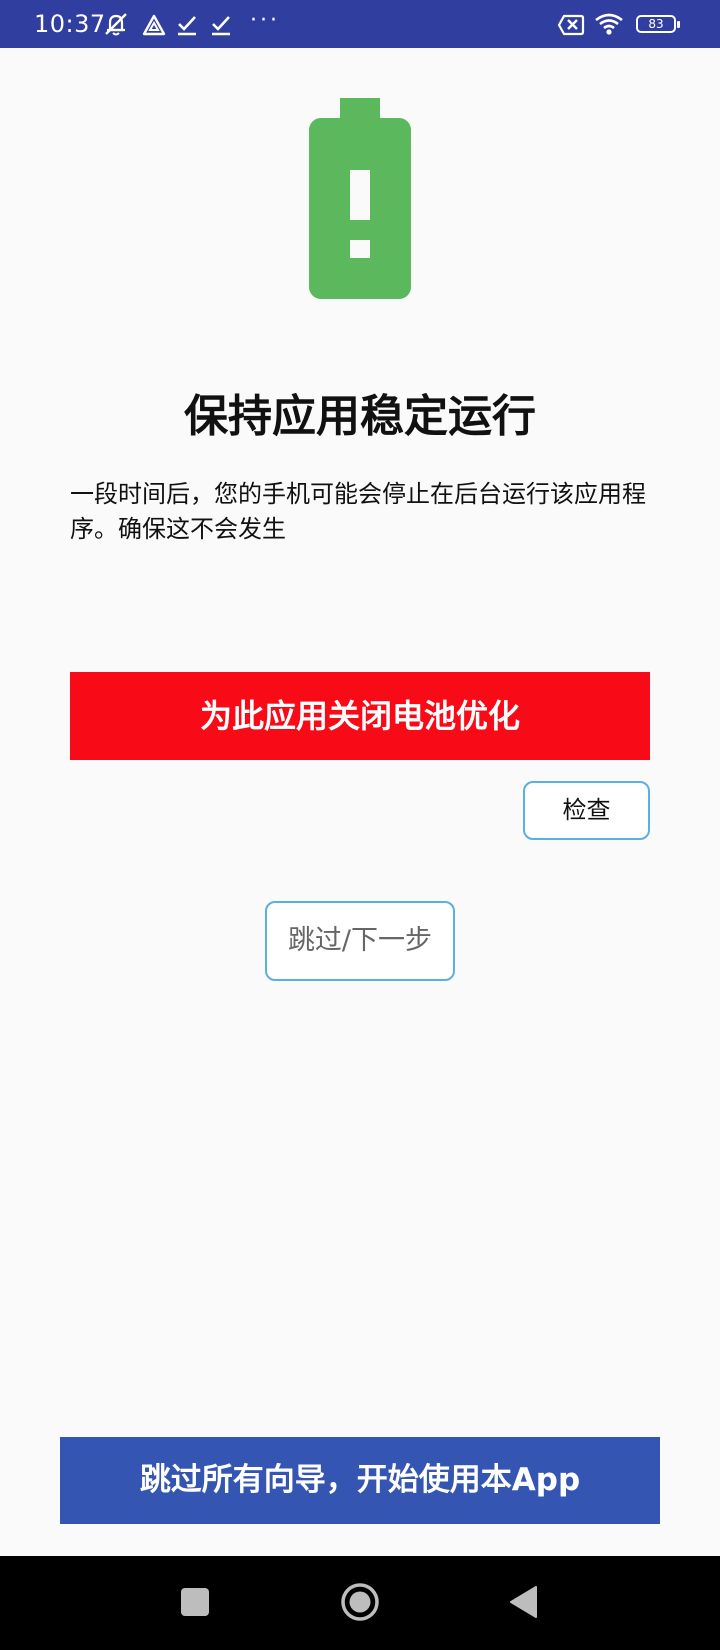  I want to click on disable-battery-optimization-button: 为此应用关闭电池优化, so click(360, 716).